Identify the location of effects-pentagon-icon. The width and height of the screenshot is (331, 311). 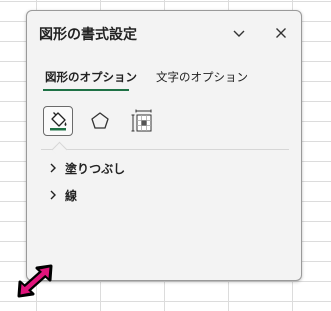
(100, 120).